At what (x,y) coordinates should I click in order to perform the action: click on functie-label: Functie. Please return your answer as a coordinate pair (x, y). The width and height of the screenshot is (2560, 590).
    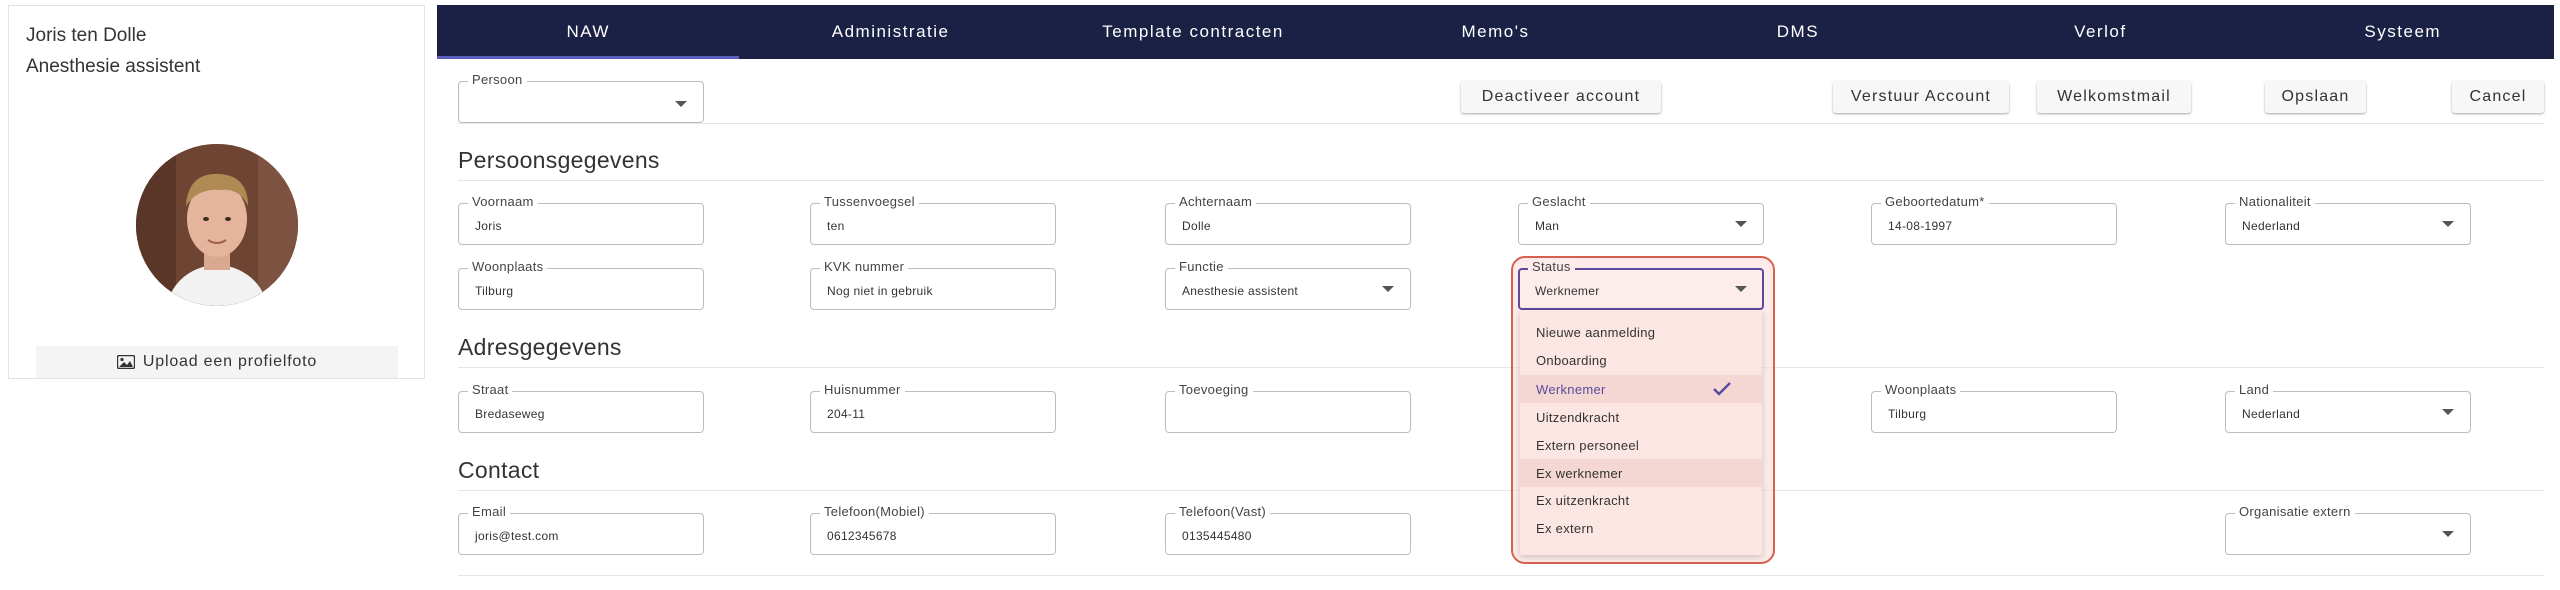
    Looking at the image, I should click on (1201, 267).